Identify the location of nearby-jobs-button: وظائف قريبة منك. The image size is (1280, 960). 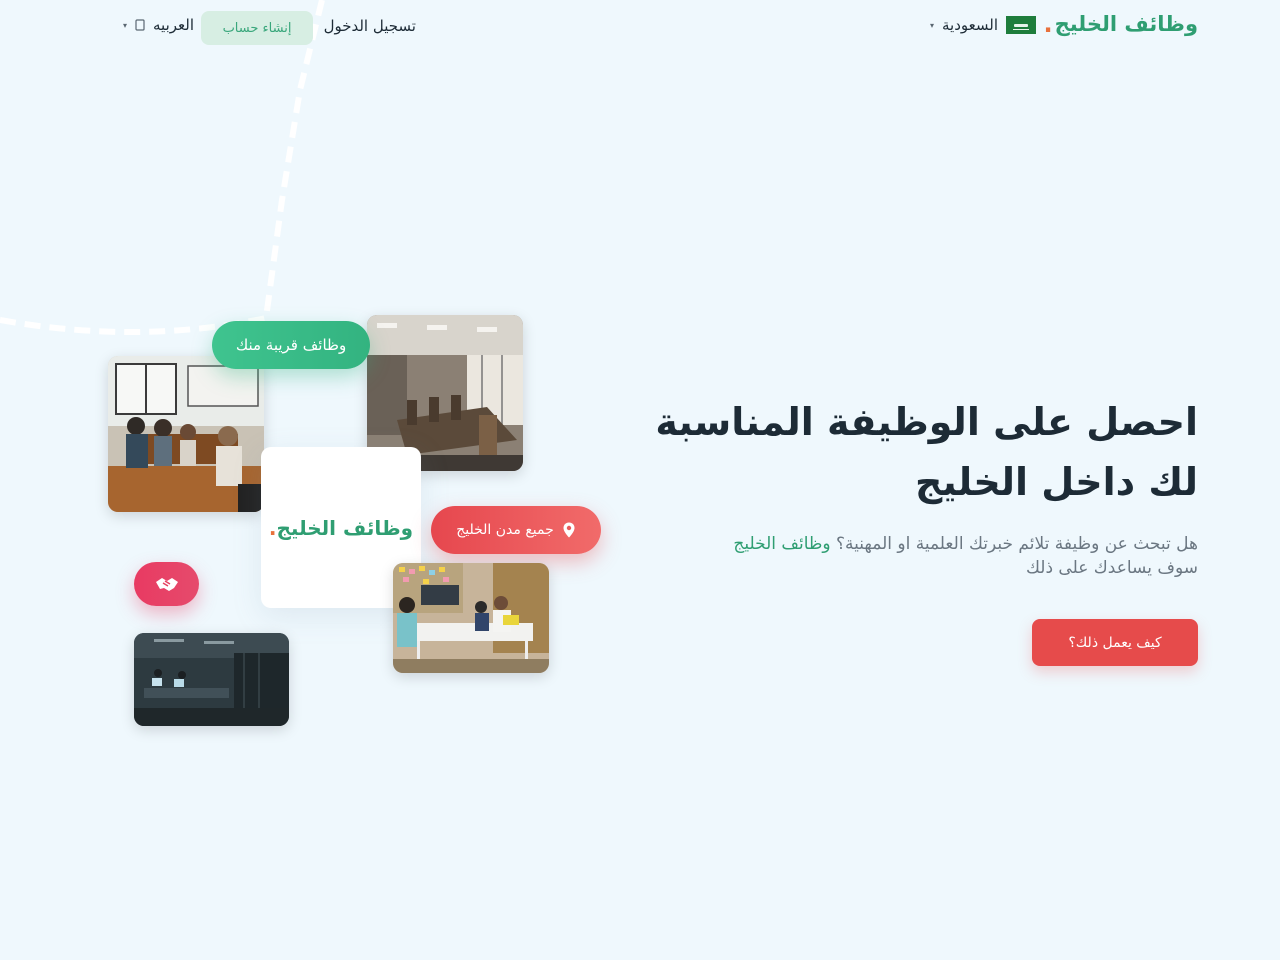
(291, 345).